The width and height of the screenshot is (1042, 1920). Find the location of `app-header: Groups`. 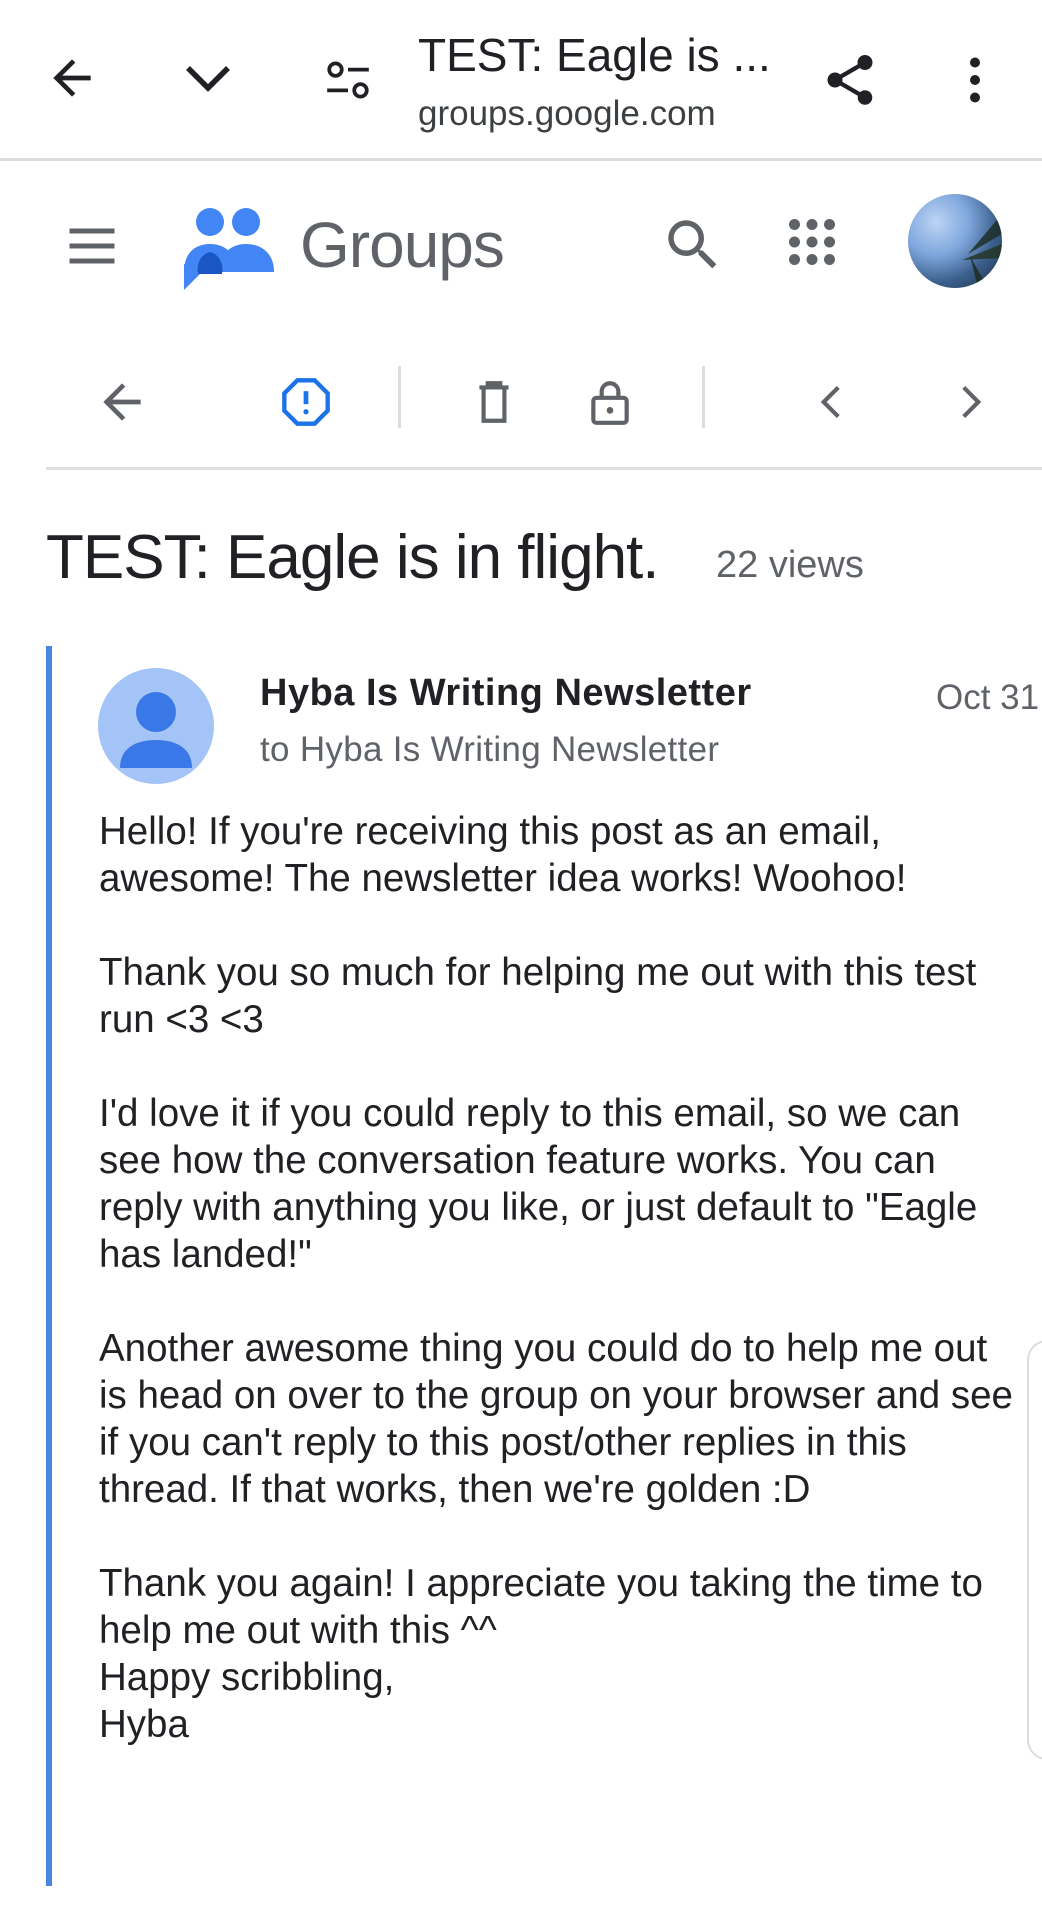

app-header: Groups is located at coordinates (521, 244).